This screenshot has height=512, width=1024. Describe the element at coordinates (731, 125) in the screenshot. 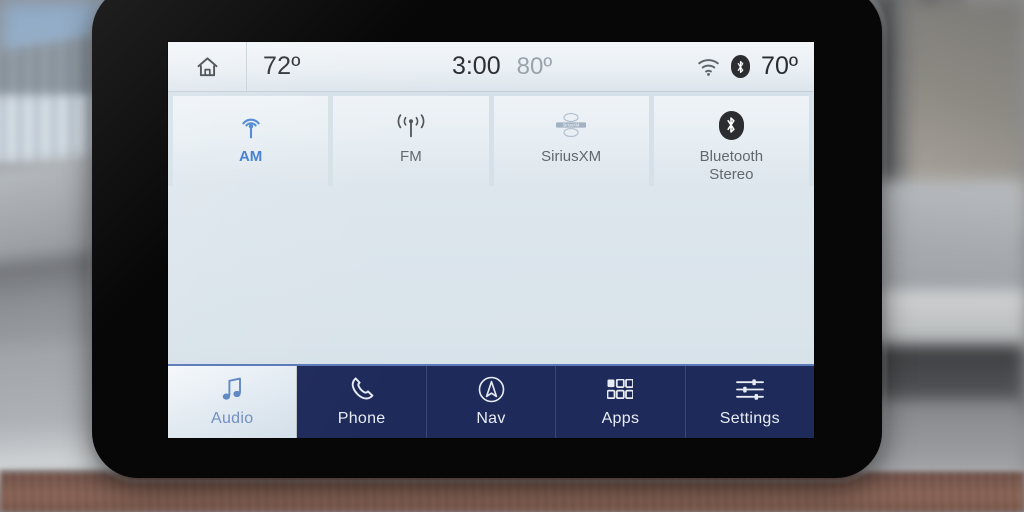

I see `bluetooth-icon` at that location.